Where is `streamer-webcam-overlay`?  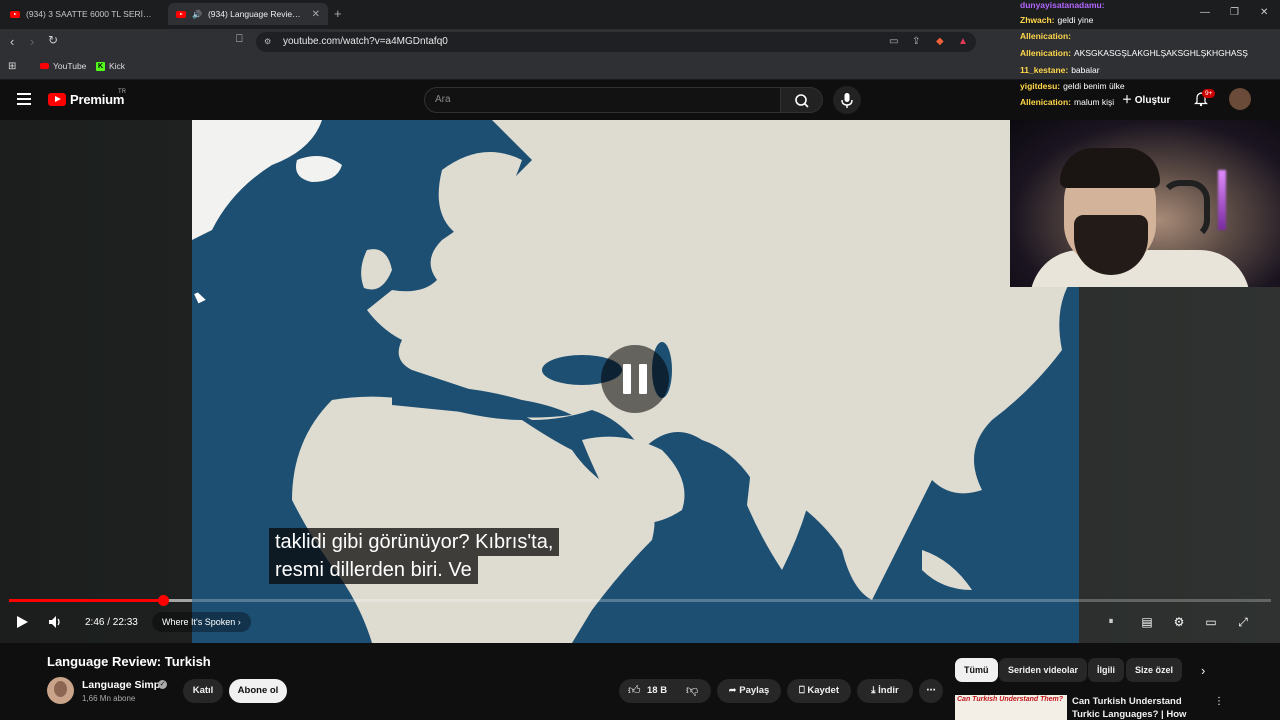
streamer-webcam-overlay is located at coordinates (1145, 203).